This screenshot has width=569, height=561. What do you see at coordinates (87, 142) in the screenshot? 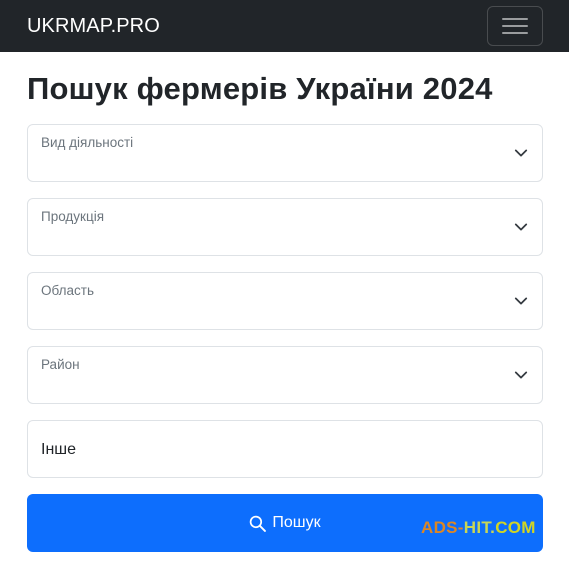
I see `activity-select-label: Вид діяльності` at bounding box center [87, 142].